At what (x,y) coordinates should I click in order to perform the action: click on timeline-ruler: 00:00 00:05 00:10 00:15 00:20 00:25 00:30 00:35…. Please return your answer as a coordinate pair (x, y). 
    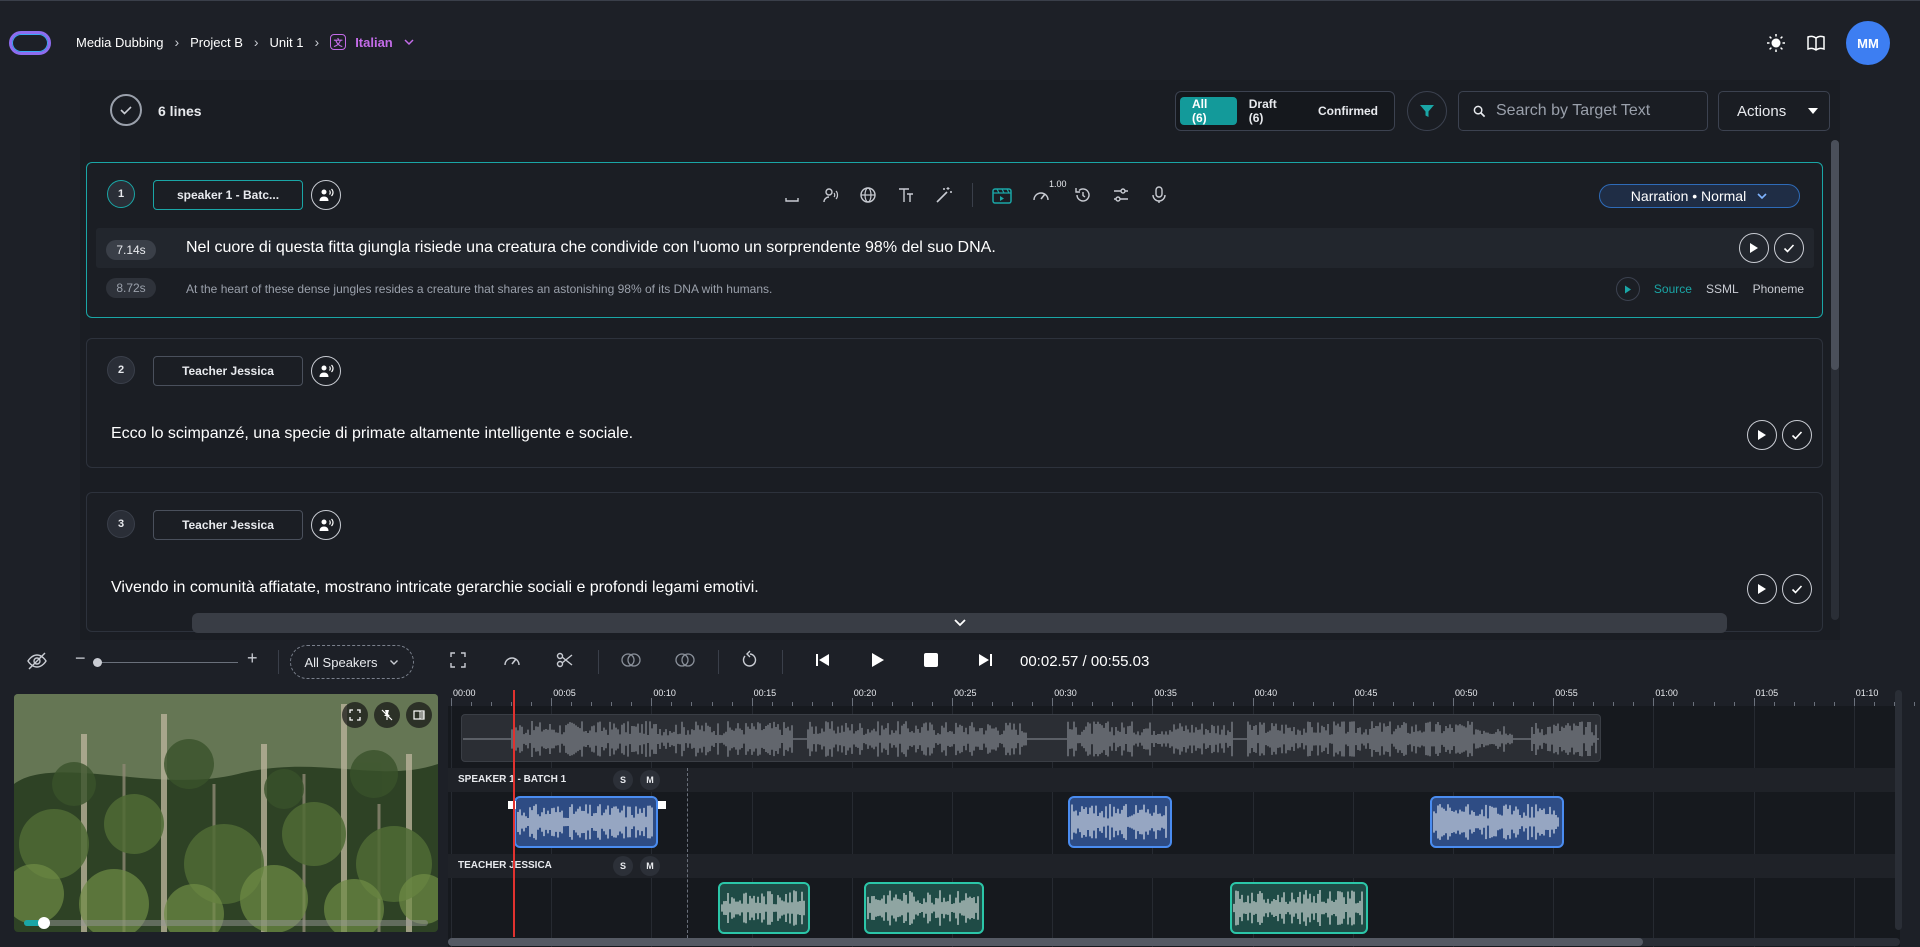
    Looking at the image, I should click on (1181, 695).